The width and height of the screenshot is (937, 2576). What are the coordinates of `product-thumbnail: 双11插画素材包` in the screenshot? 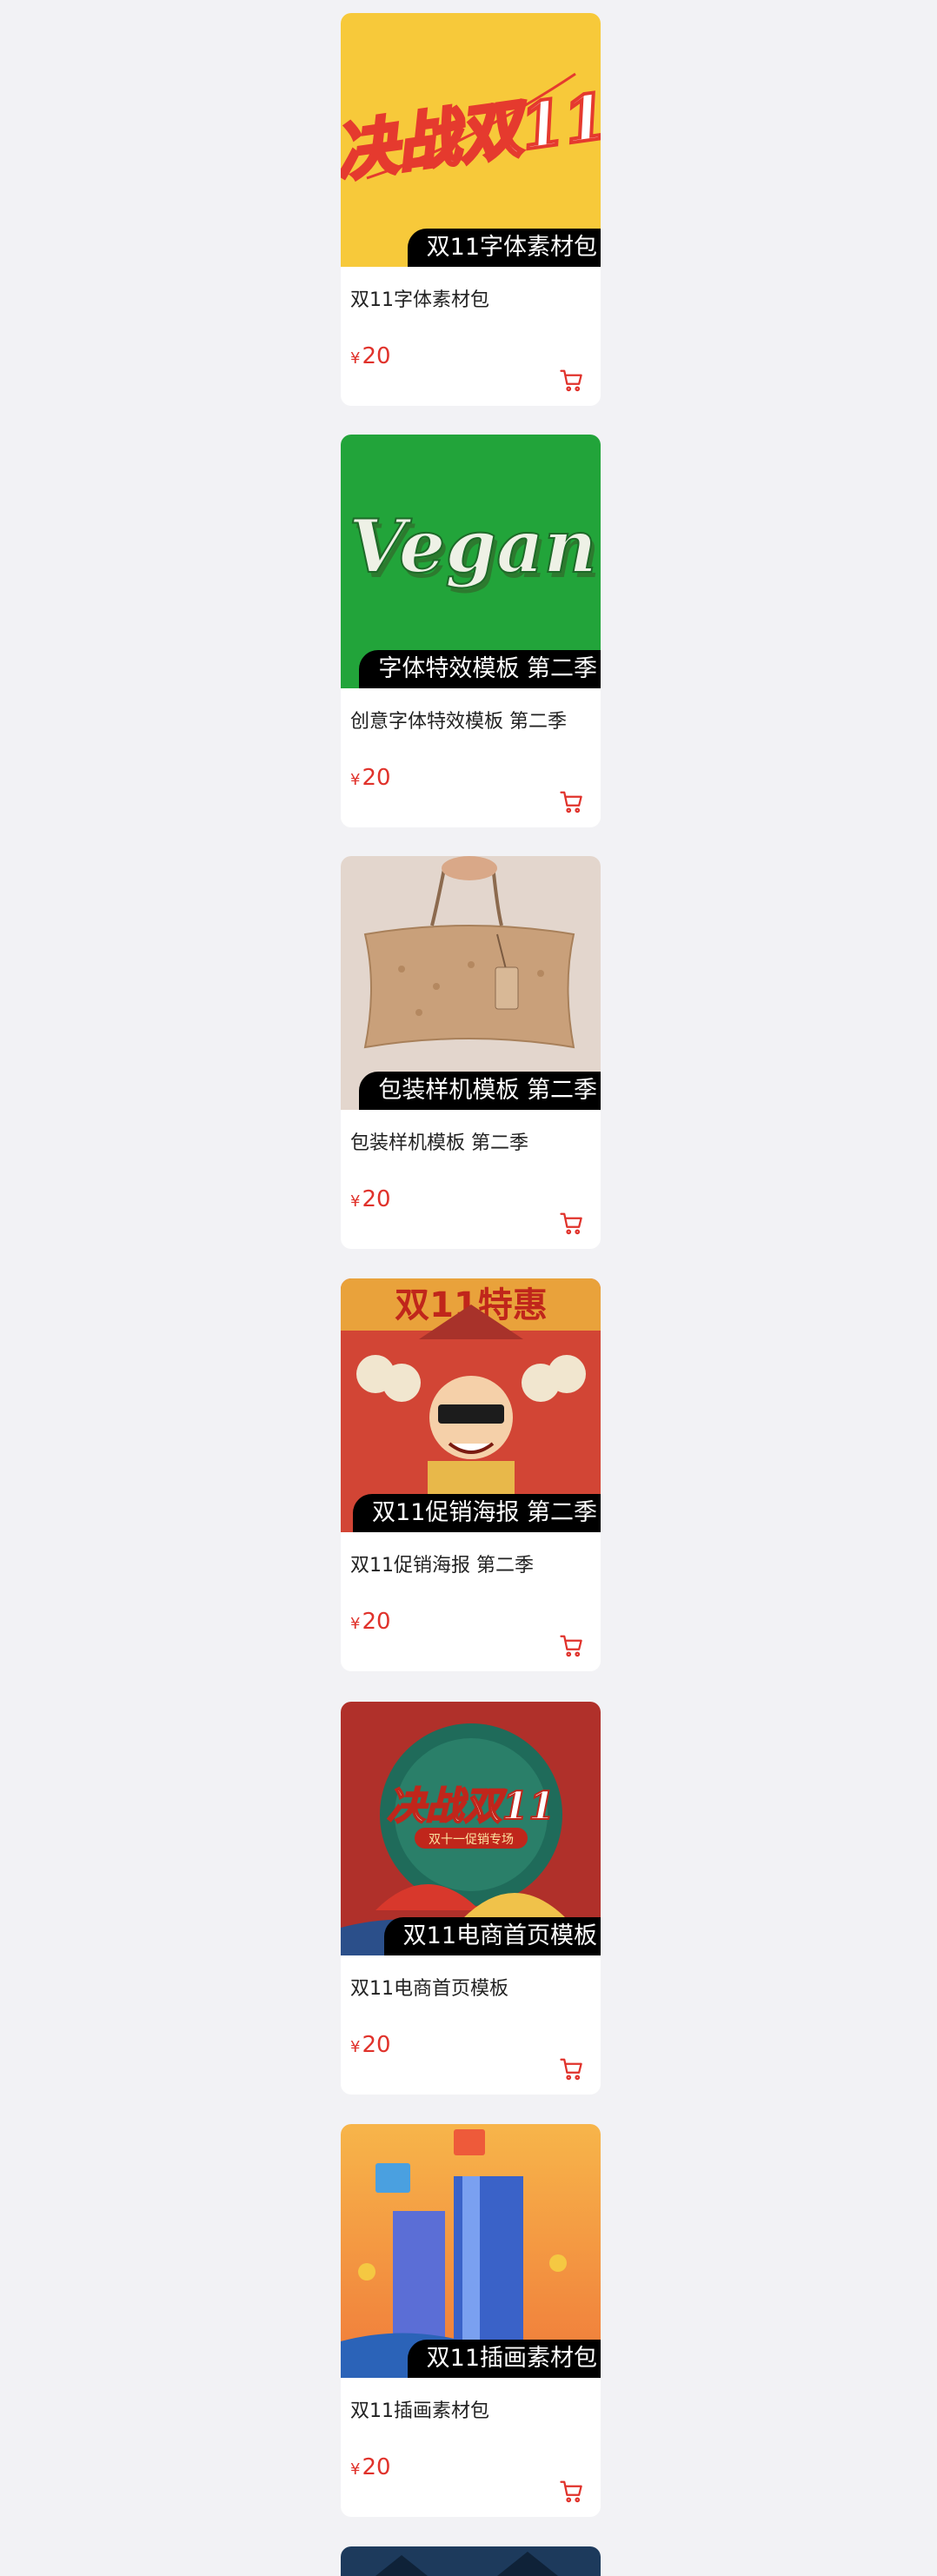 It's located at (471, 2251).